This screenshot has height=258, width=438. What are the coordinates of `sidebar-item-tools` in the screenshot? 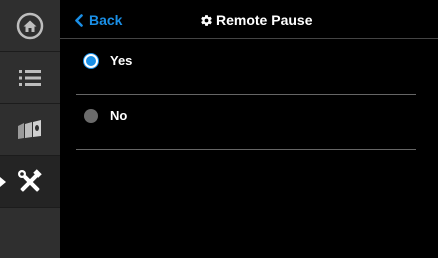 It's located at (30, 182).